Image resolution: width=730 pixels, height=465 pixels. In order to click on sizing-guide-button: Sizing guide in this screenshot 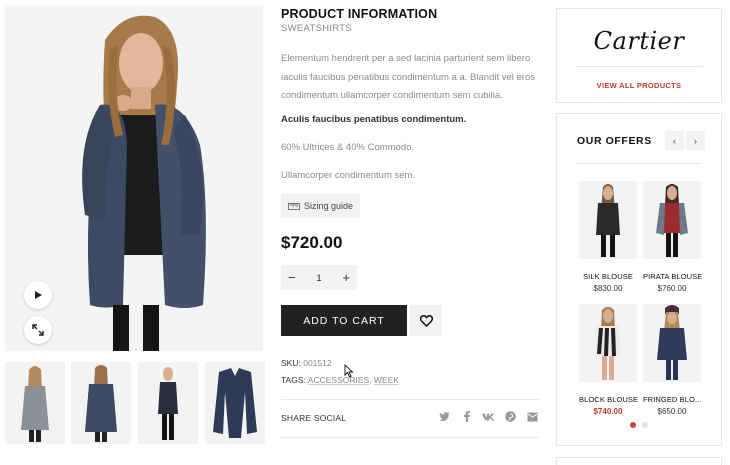, I will do `click(321, 206)`.